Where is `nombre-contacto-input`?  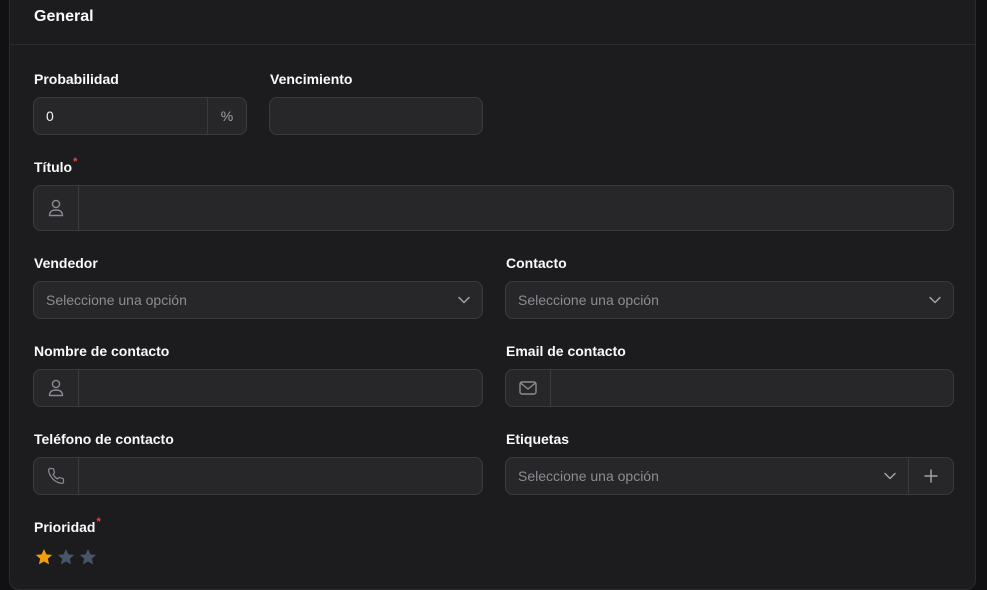
nombre-contacto-input is located at coordinates (280, 388).